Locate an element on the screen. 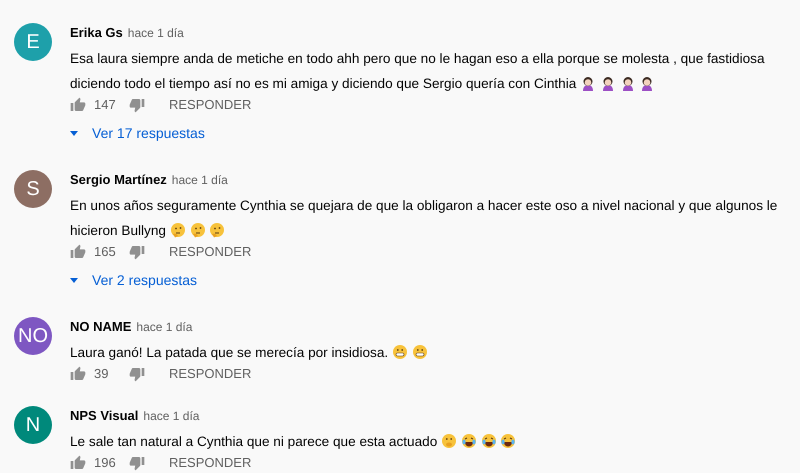  like-count: 165 is located at coordinates (105, 251).